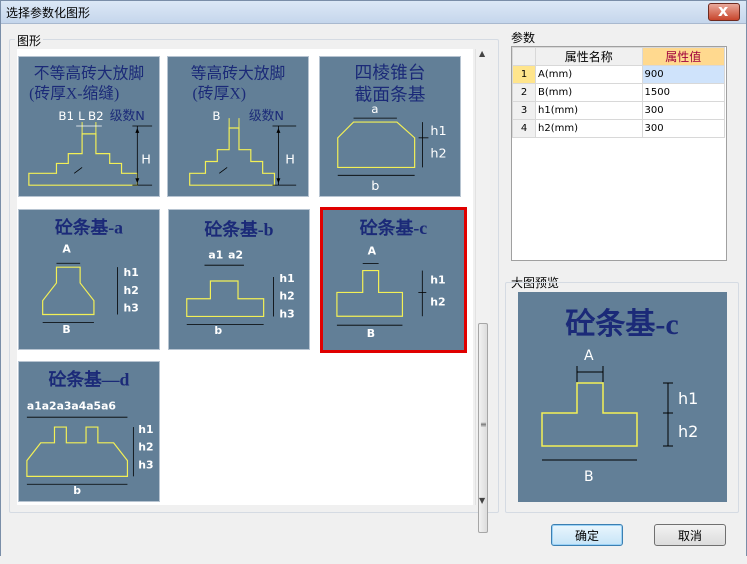  I want to click on params-label: 参数, so click(523, 38).